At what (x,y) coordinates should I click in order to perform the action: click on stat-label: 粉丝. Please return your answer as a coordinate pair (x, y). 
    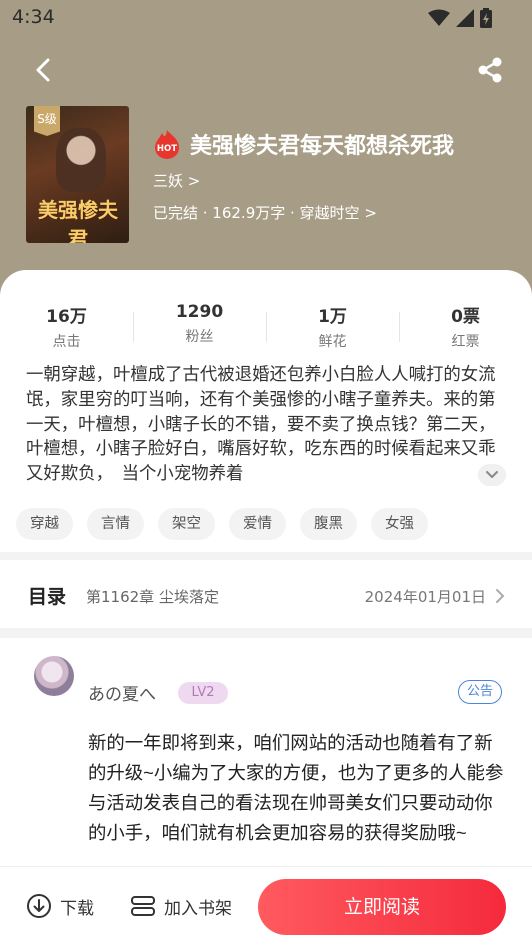
    Looking at the image, I should click on (199, 337).